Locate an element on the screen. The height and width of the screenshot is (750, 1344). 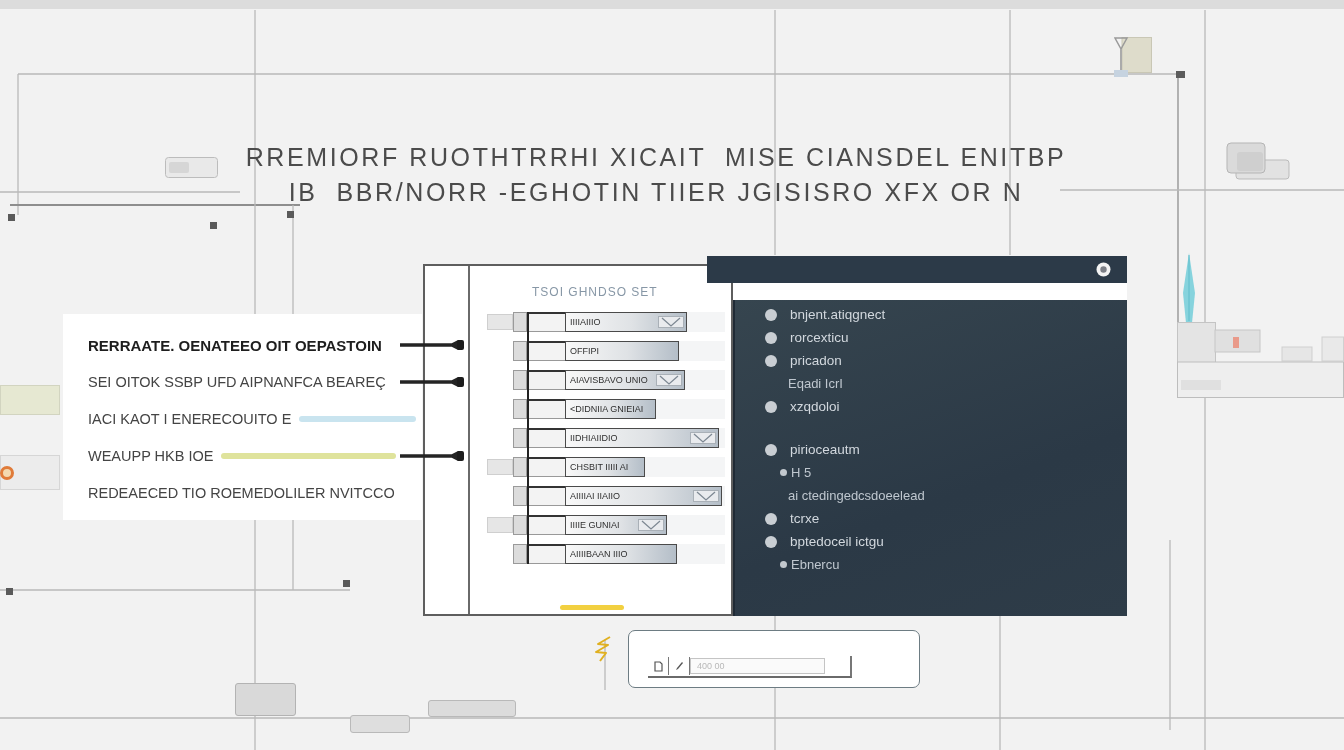
outline-item: pirioceautm is located at coordinates (825, 449).